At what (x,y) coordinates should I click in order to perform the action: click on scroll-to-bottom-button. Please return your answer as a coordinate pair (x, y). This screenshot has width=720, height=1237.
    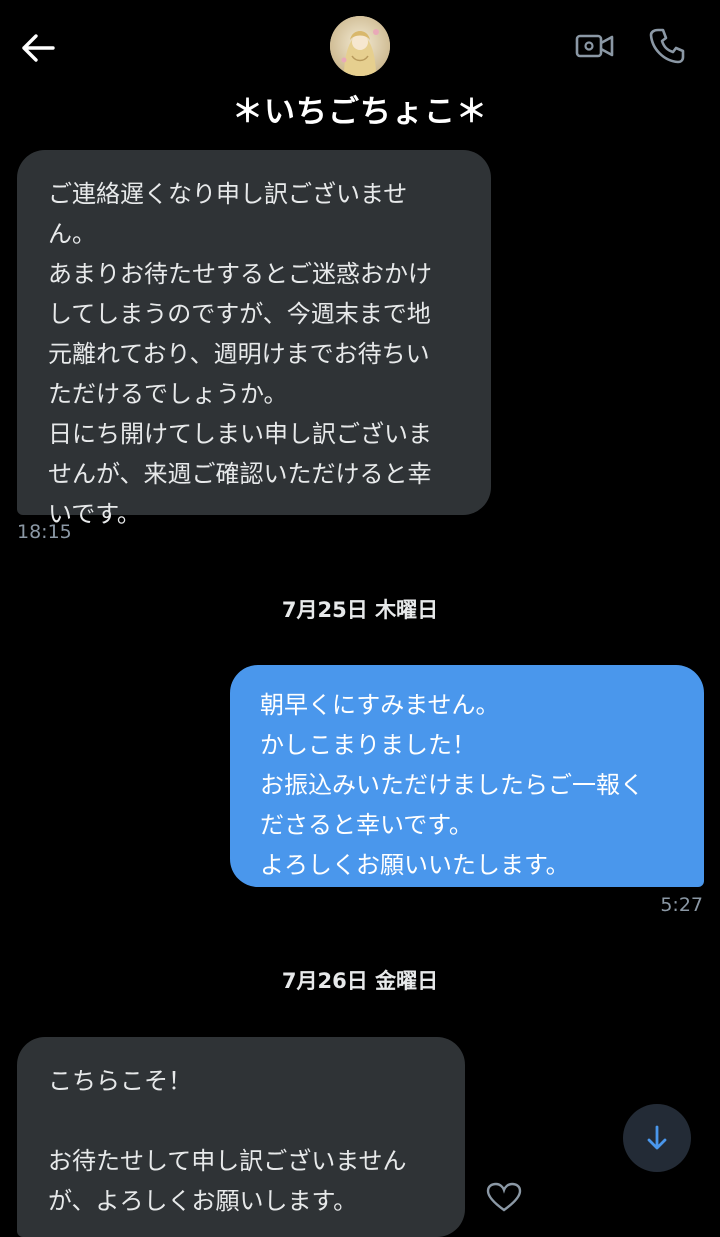
    Looking at the image, I should click on (657, 1138).